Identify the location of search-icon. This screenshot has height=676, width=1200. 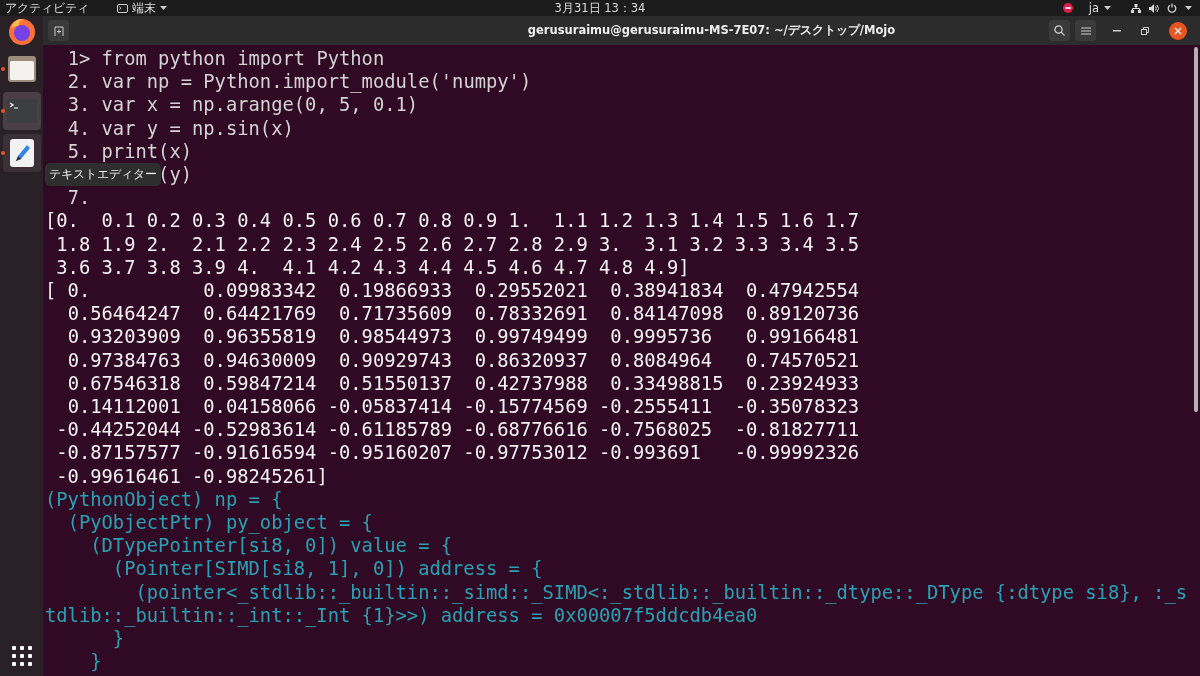
(1059, 30).